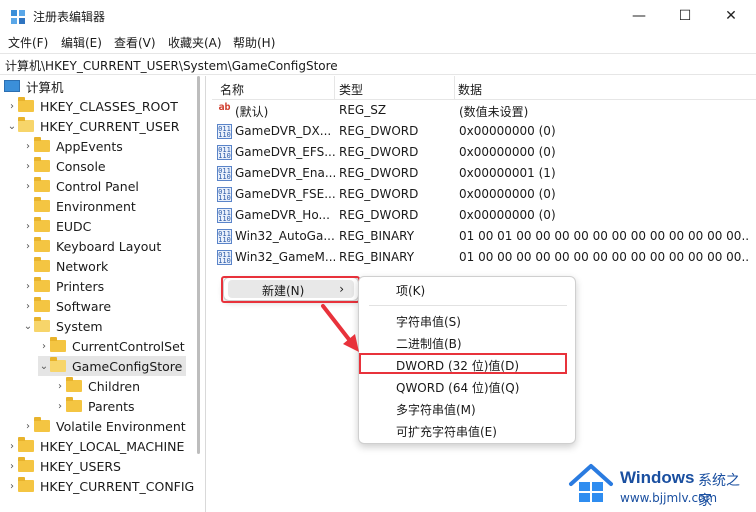 This screenshot has width=756, height=512. Describe the element at coordinates (63, 286) in the screenshot. I see `tree-item-printers: › Printers` at that location.